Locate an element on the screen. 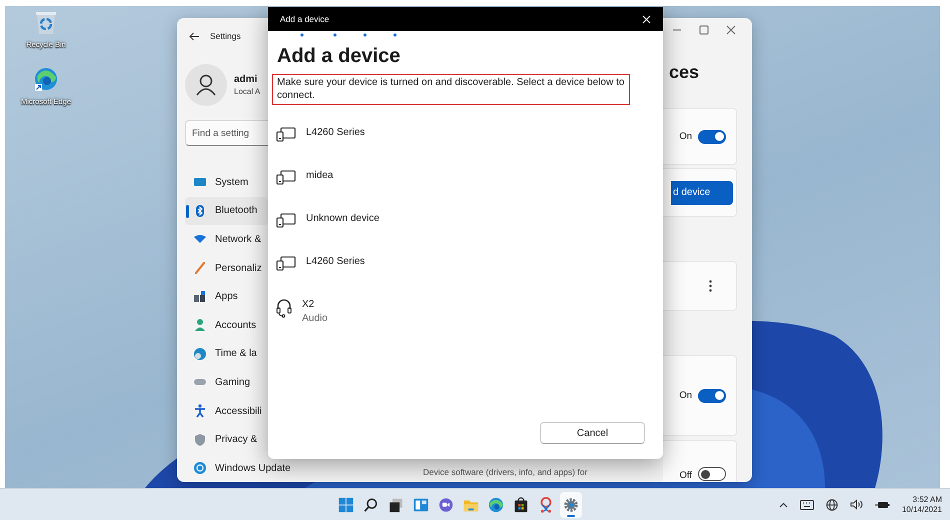 Image resolution: width=950 pixels, height=520 pixels. add-device-button: d device is located at coordinates (702, 192).